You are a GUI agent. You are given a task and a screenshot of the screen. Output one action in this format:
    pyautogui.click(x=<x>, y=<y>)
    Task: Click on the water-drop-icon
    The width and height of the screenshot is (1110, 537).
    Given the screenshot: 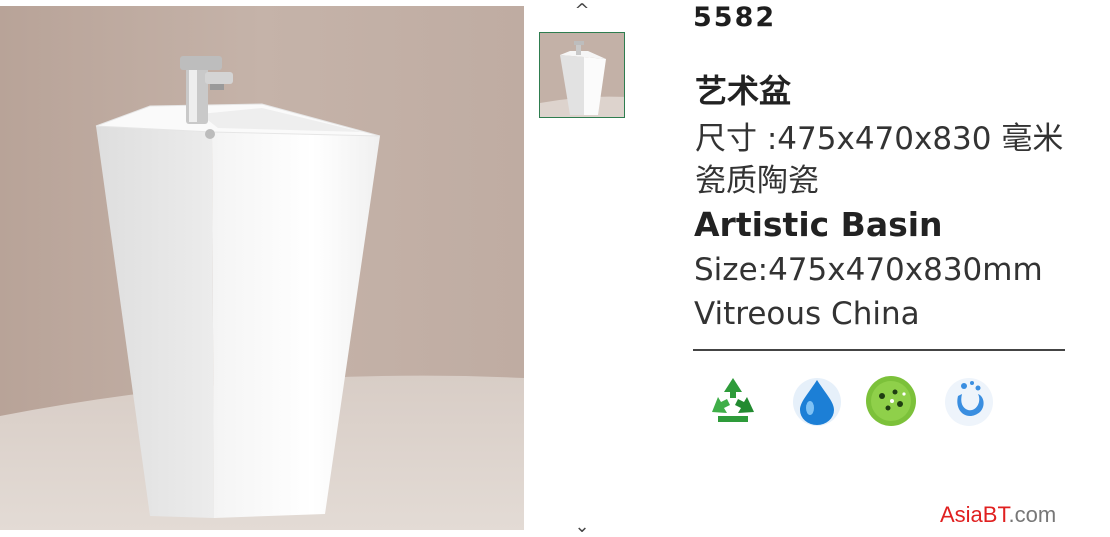 What is the action you would take?
    pyautogui.click(x=817, y=401)
    